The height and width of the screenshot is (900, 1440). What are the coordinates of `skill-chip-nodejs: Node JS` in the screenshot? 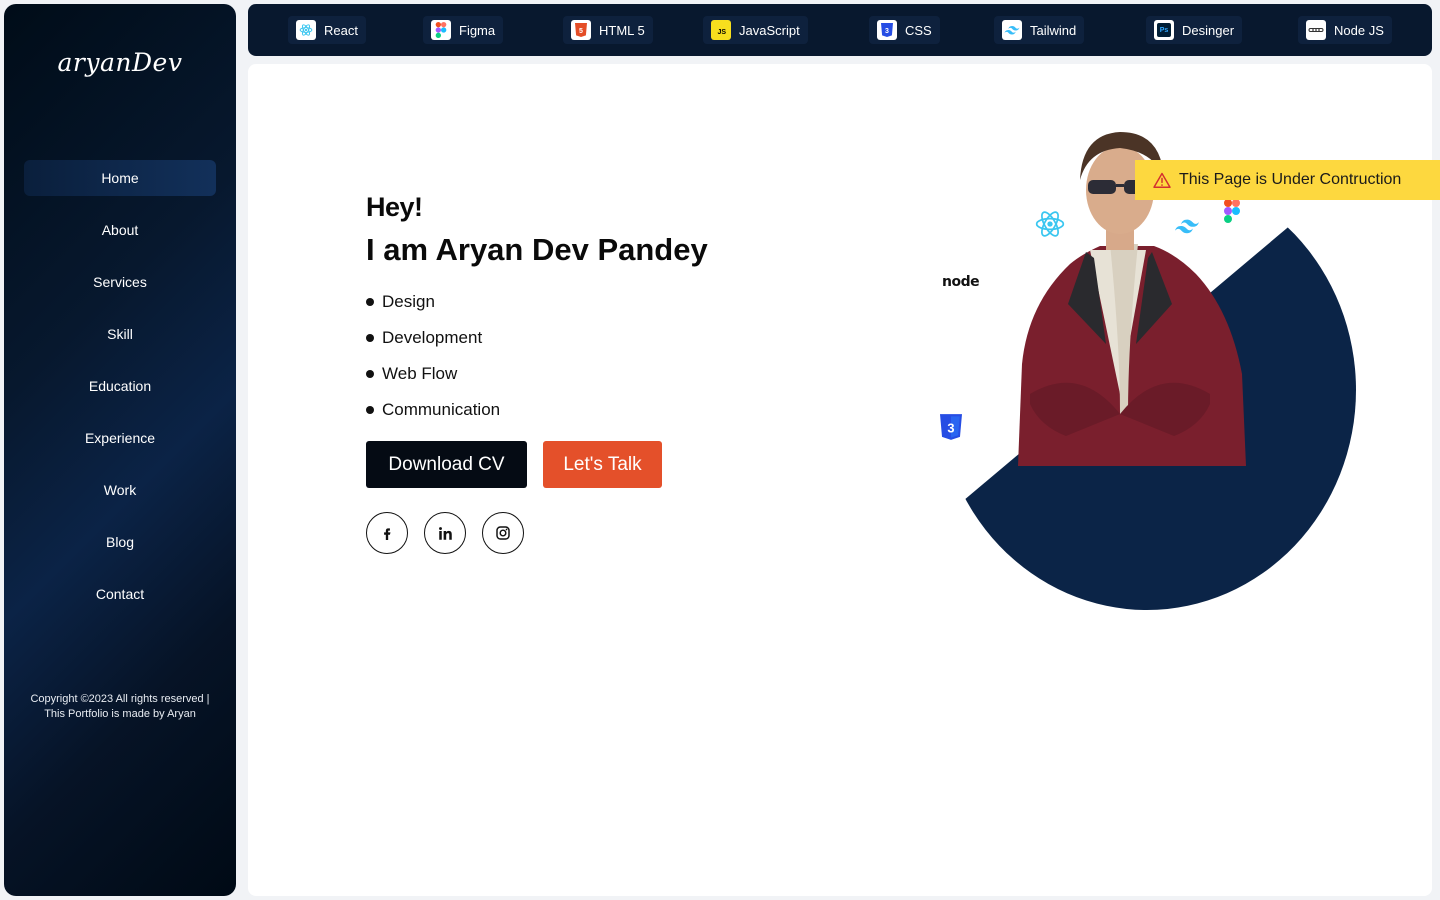 It's located at (1345, 30).